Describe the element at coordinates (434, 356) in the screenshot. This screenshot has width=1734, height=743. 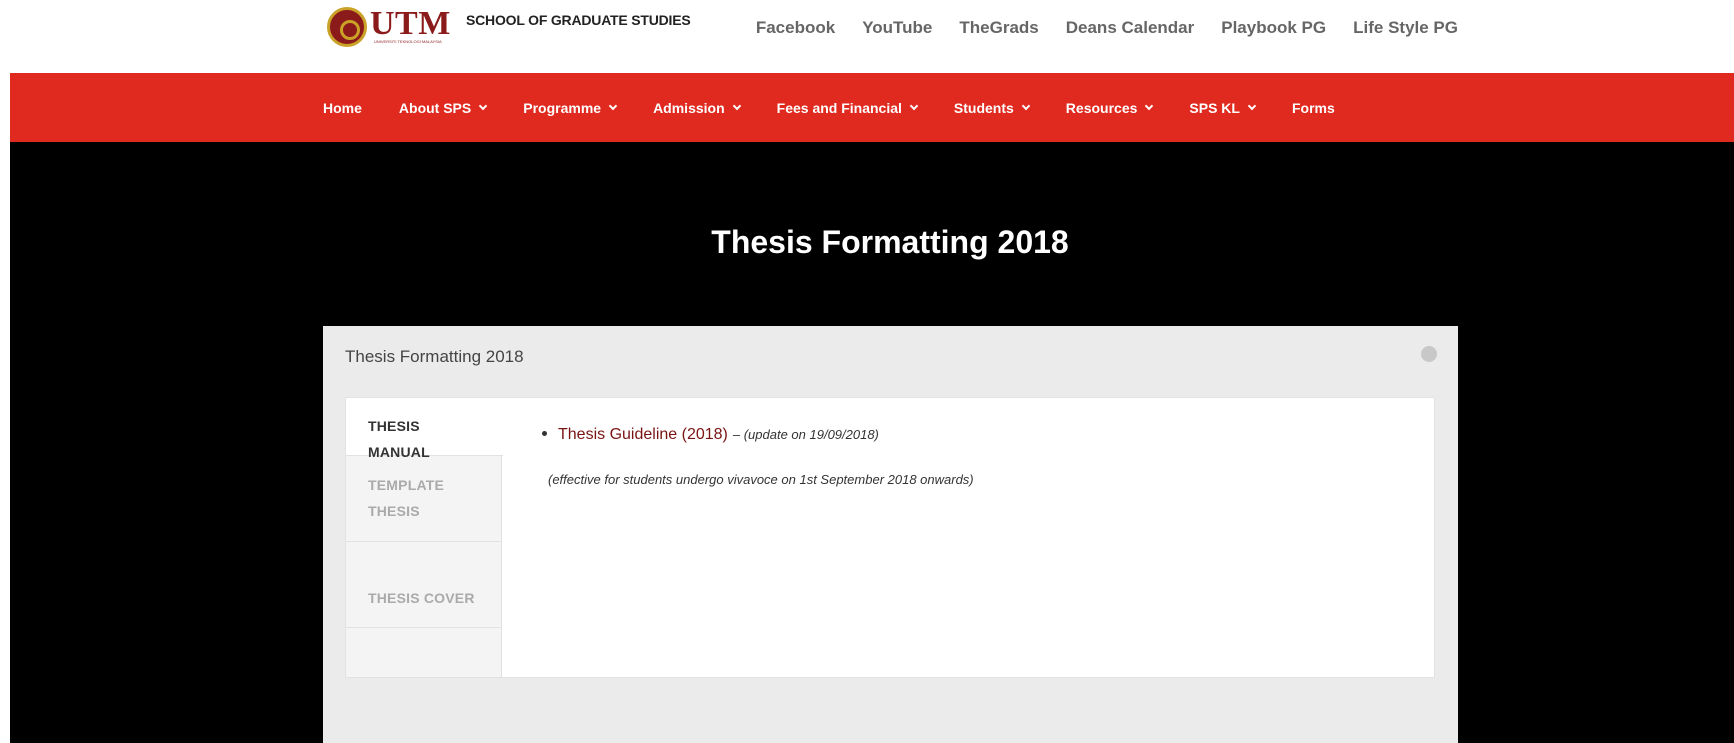
I see `panel-title: Thesis Formatting 2018` at that location.